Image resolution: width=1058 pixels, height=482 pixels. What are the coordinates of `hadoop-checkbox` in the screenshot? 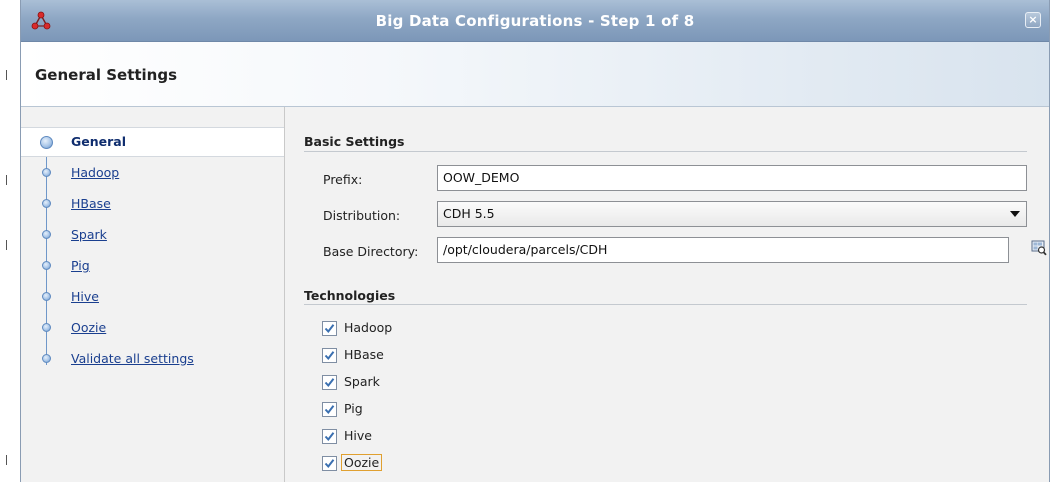 It's located at (329, 328).